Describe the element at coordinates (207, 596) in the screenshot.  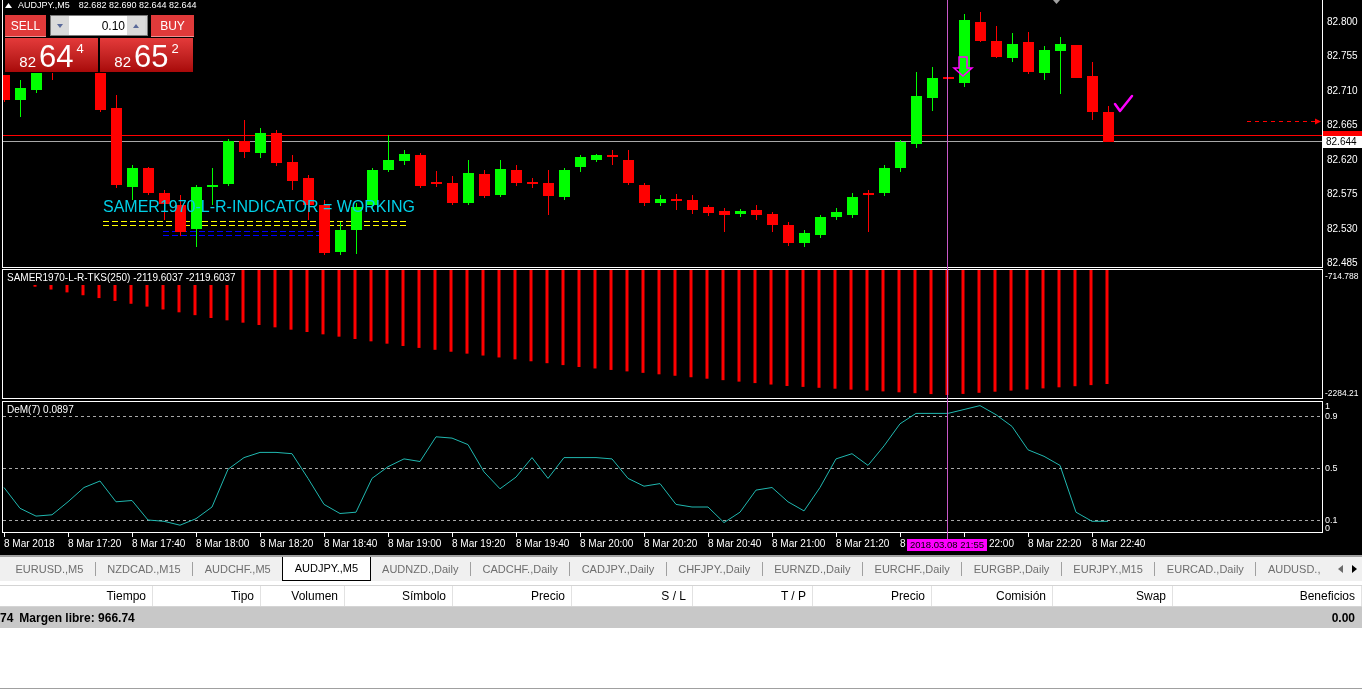
I see `column-header: Tipo` at that location.